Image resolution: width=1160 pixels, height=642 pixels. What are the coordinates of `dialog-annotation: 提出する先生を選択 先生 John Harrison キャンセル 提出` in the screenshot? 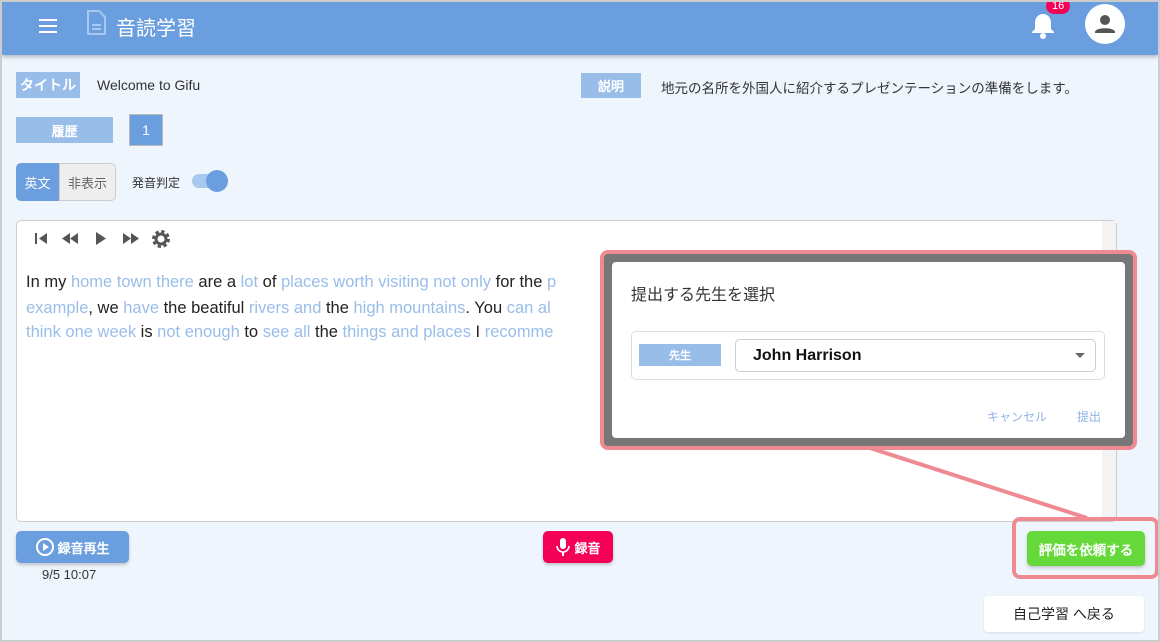 It's located at (868, 350).